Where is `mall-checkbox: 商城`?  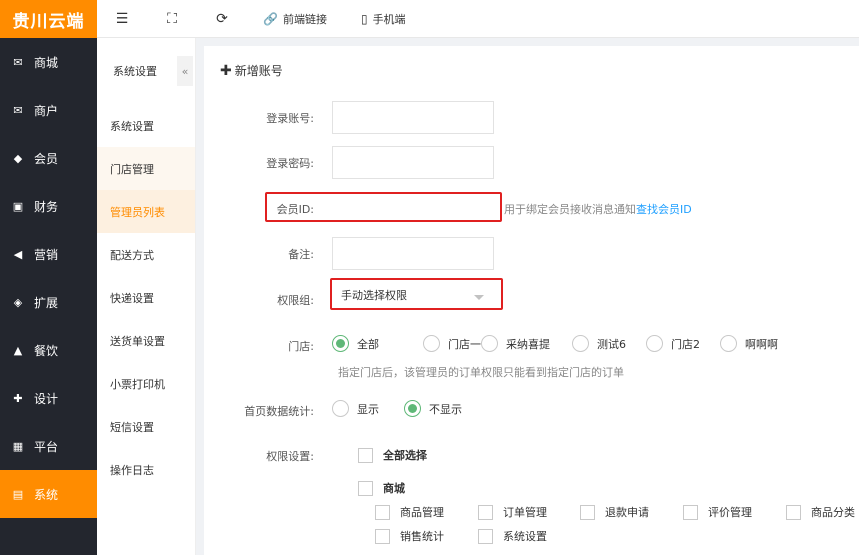
mall-checkbox: 商城 is located at coordinates (381, 488).